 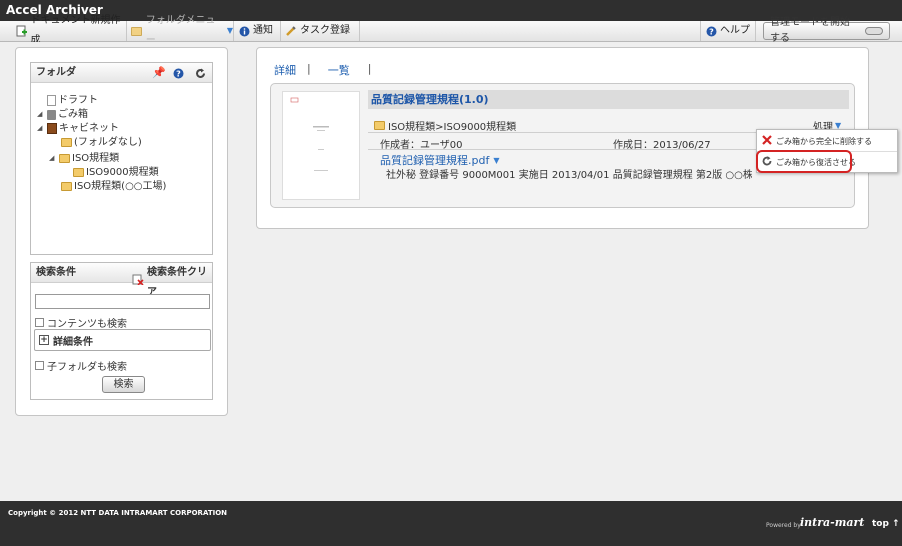 What do you see at coordinates (832, 522) in the screenshot?
I see `brand-logo: intra-mart` at bounding box center [832, 522].